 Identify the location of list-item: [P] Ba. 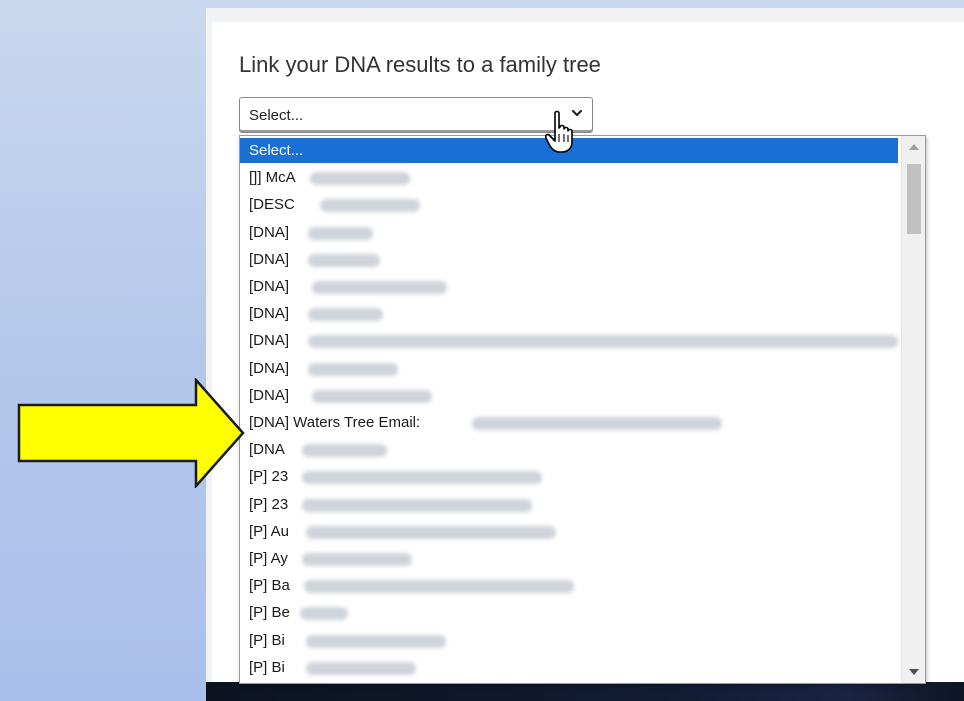
(569, 585).